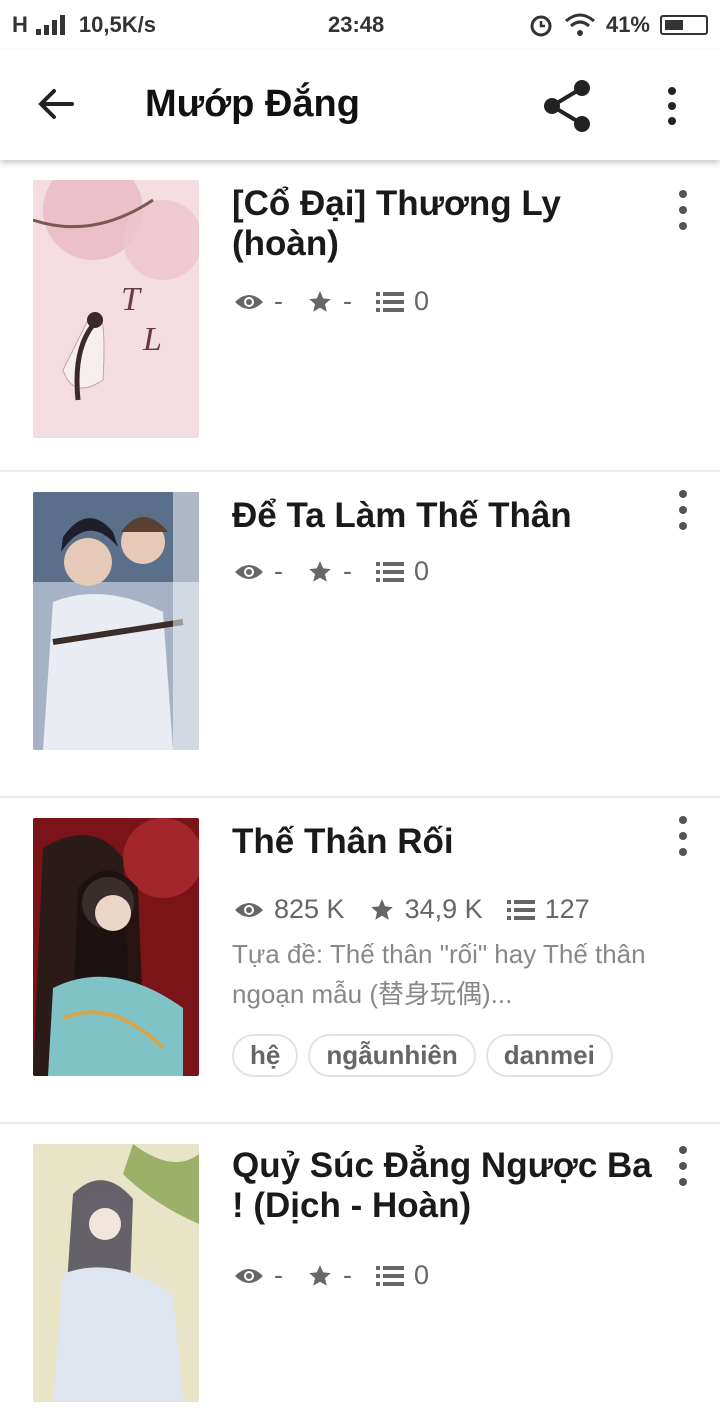 Image resolution: width=720 pixels, height=1424 pixels. What do you see at coordinates (50, 25) in the screenshot?
I see `signal-icon` at bounding box center [50, 25].